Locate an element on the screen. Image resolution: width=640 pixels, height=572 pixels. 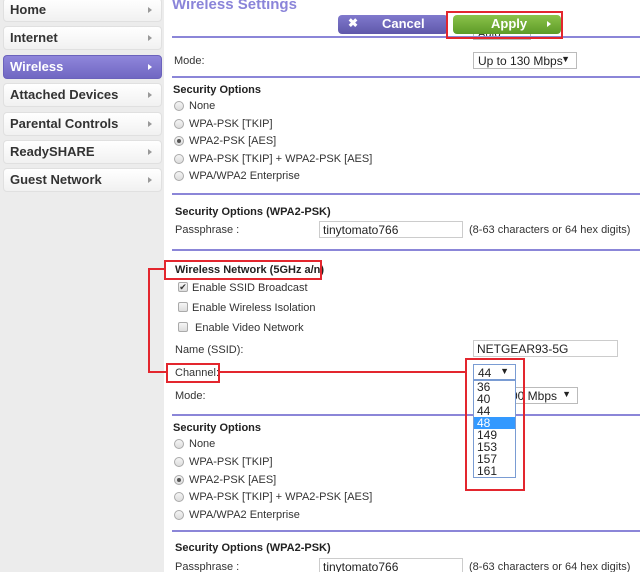
wireless-network-5ghz-heading: Wireless Network (5GHz a/n) is located at coordinates (250, 270).